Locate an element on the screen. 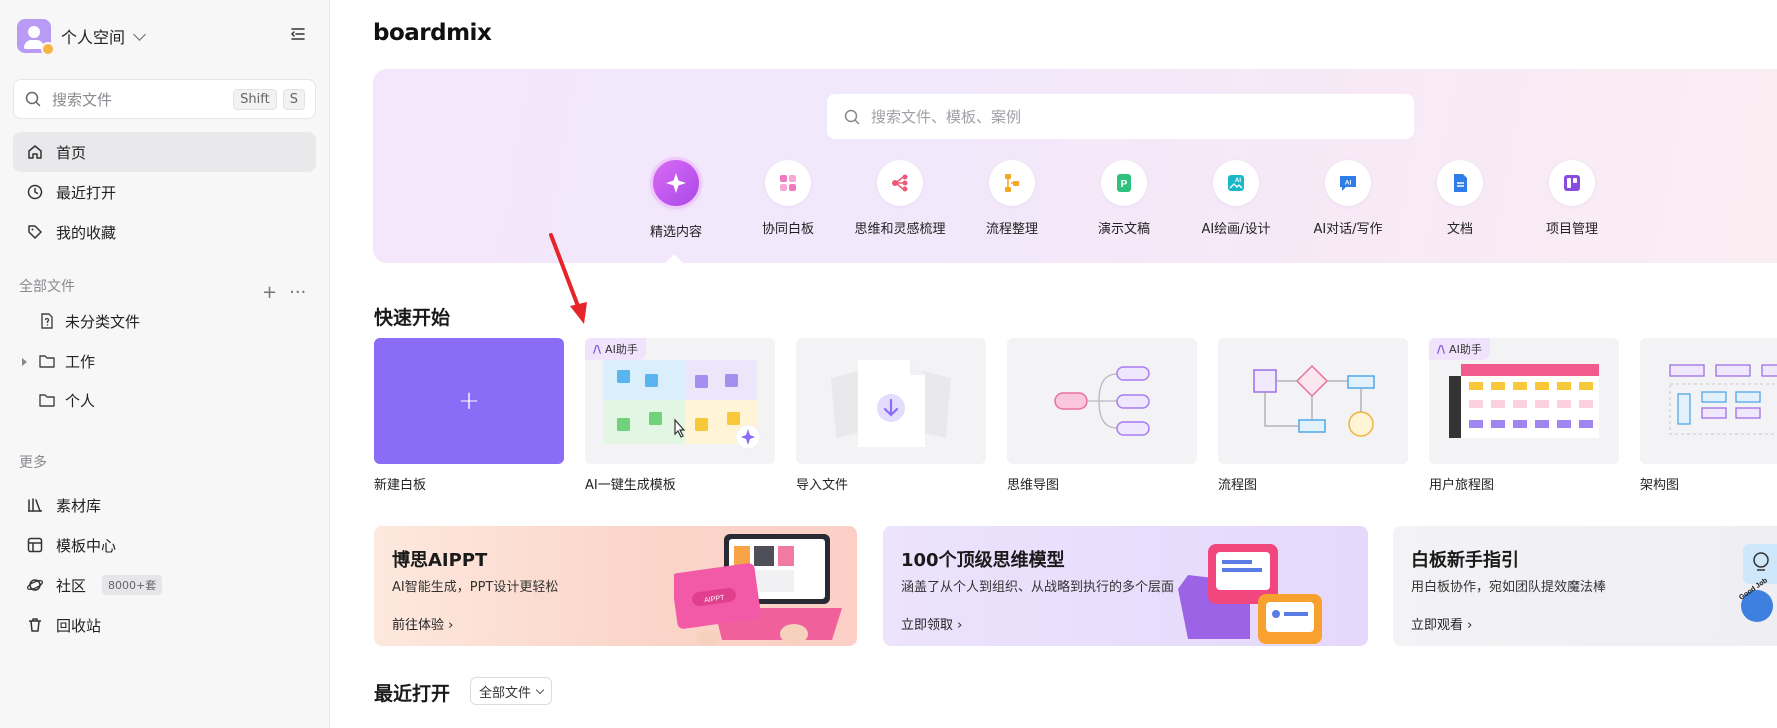  folder-work: 工作 is located at coordinates (66, 361).